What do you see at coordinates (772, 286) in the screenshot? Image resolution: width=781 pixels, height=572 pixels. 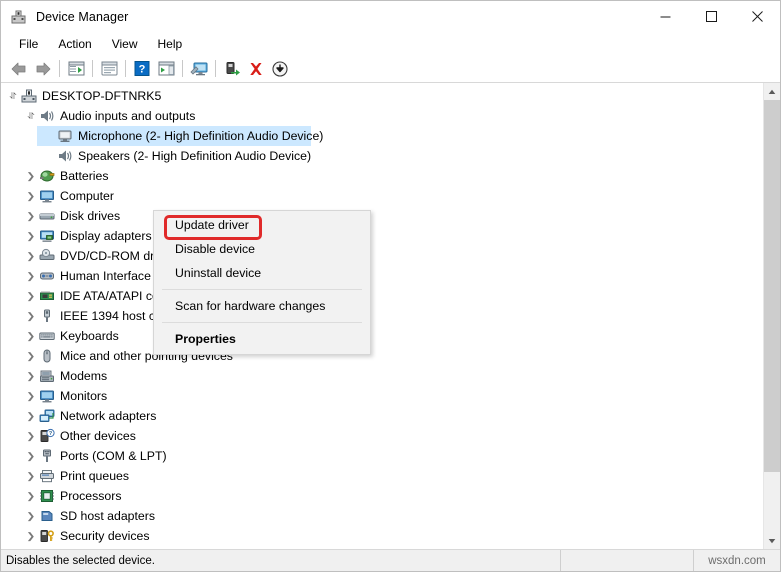 I see `scrollbar-thumb` at bounding box center [772, 286].